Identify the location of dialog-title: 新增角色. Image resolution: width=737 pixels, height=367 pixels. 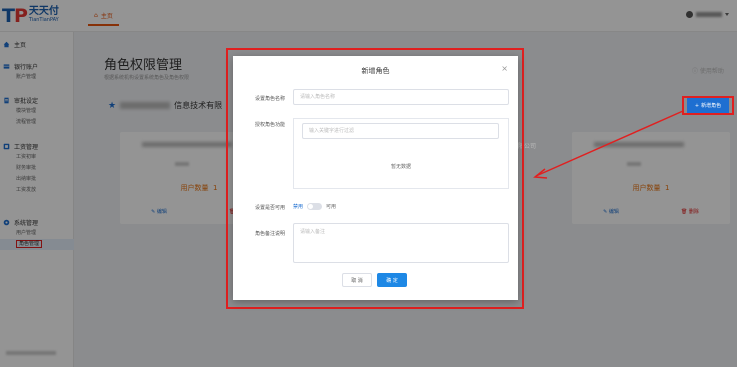
(375, 71).